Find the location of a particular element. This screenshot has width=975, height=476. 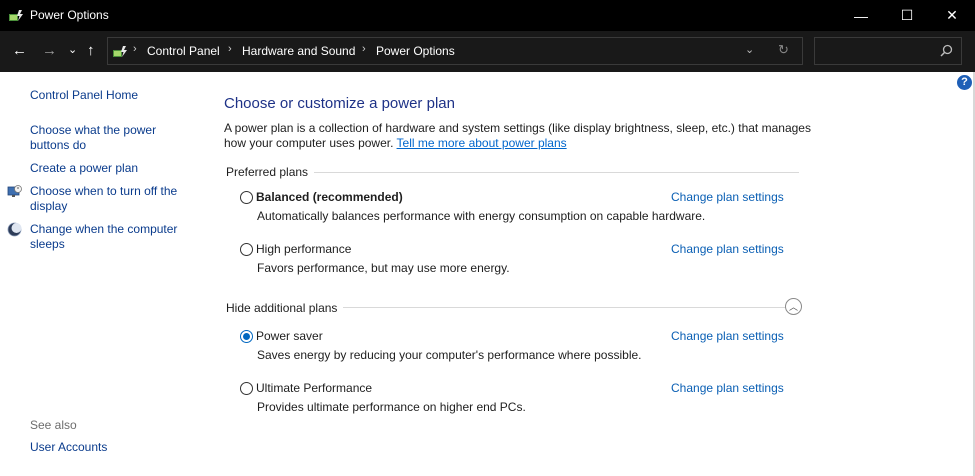

plan-name-power-saver: Power saver is located at coordinates (289, 336).